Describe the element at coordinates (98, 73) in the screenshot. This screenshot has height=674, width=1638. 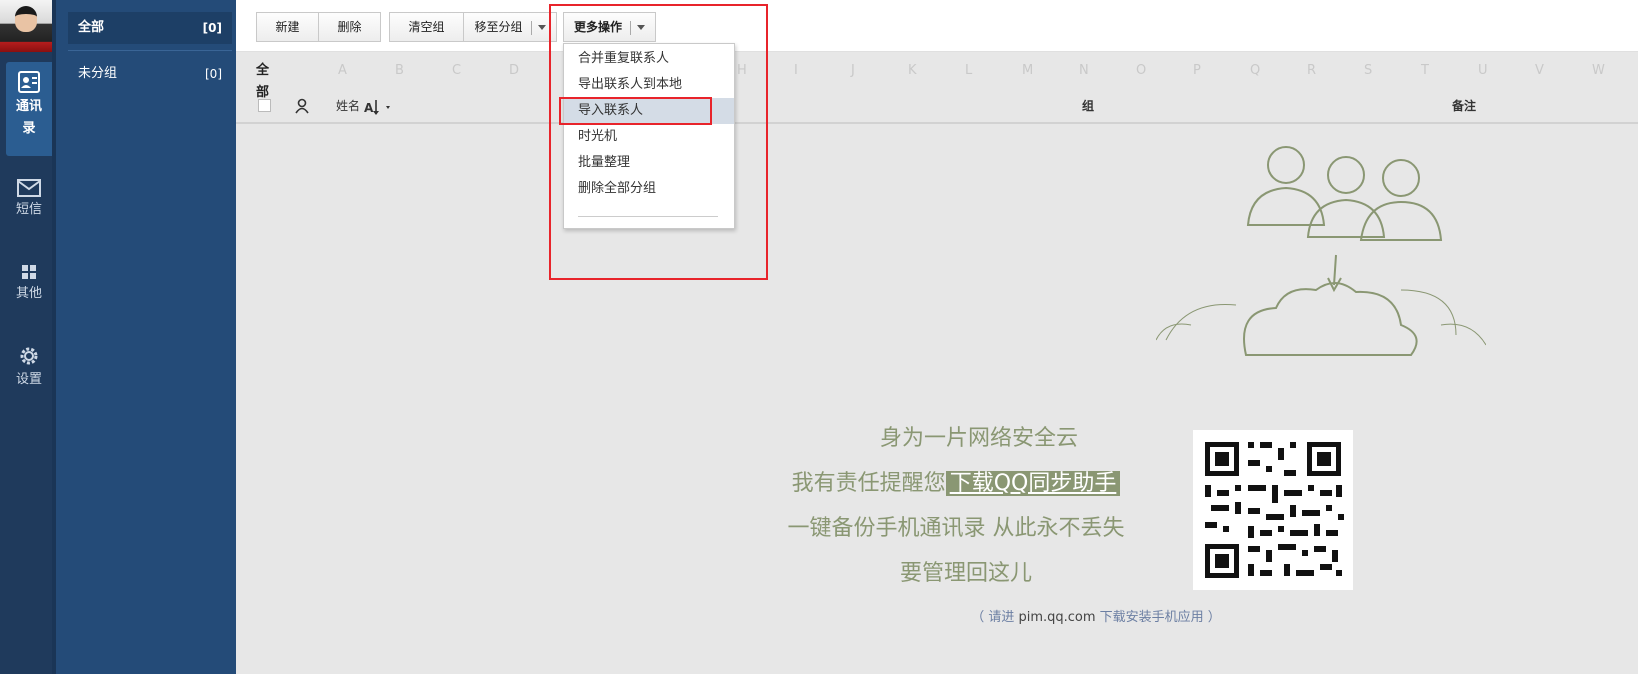
I see `group-item-ungrouped-label: 未分组` at that location.